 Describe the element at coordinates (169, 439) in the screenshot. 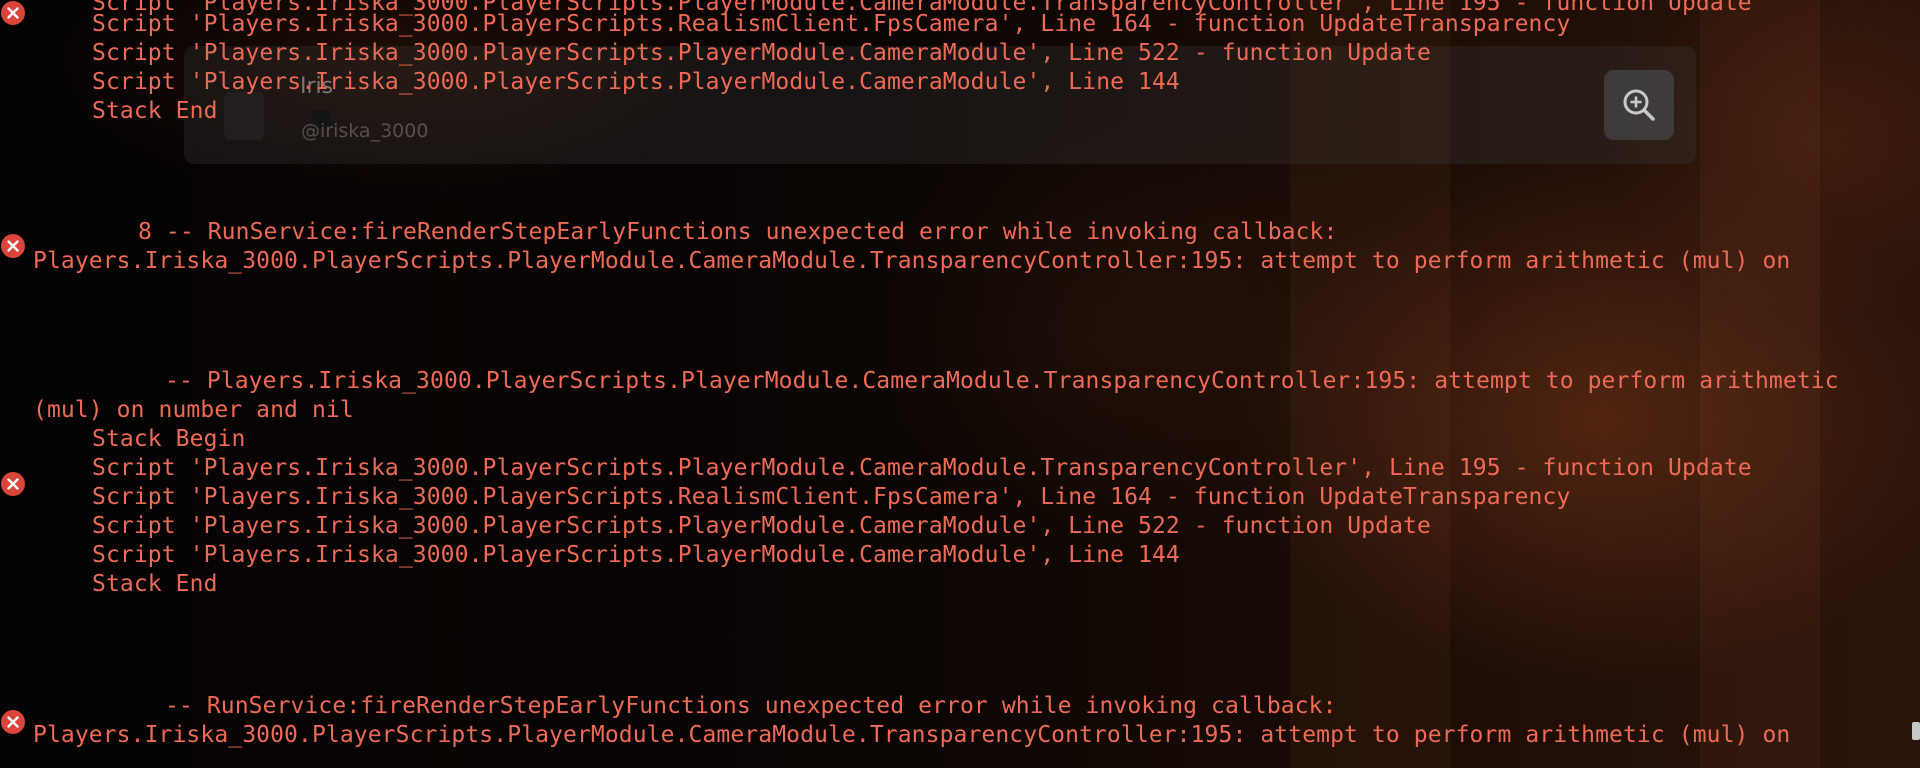

I see `stack-begin-line: Stack Begin` at that location.